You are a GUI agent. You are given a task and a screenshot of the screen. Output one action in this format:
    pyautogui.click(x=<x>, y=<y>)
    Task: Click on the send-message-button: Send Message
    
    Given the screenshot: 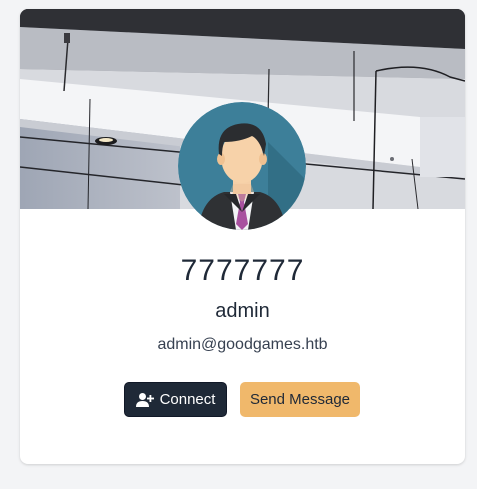 What is the action you would take?
    pyautogui.click(x=300, y=399)
    